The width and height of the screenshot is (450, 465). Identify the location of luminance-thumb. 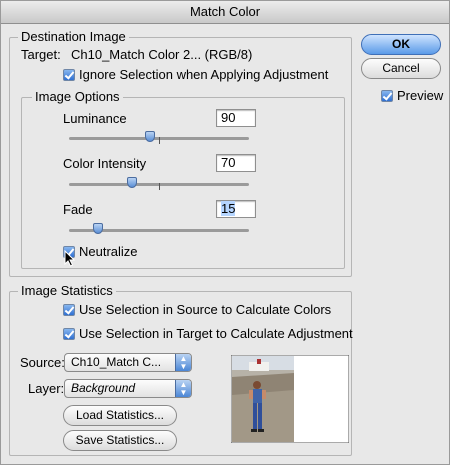
(150, 136).